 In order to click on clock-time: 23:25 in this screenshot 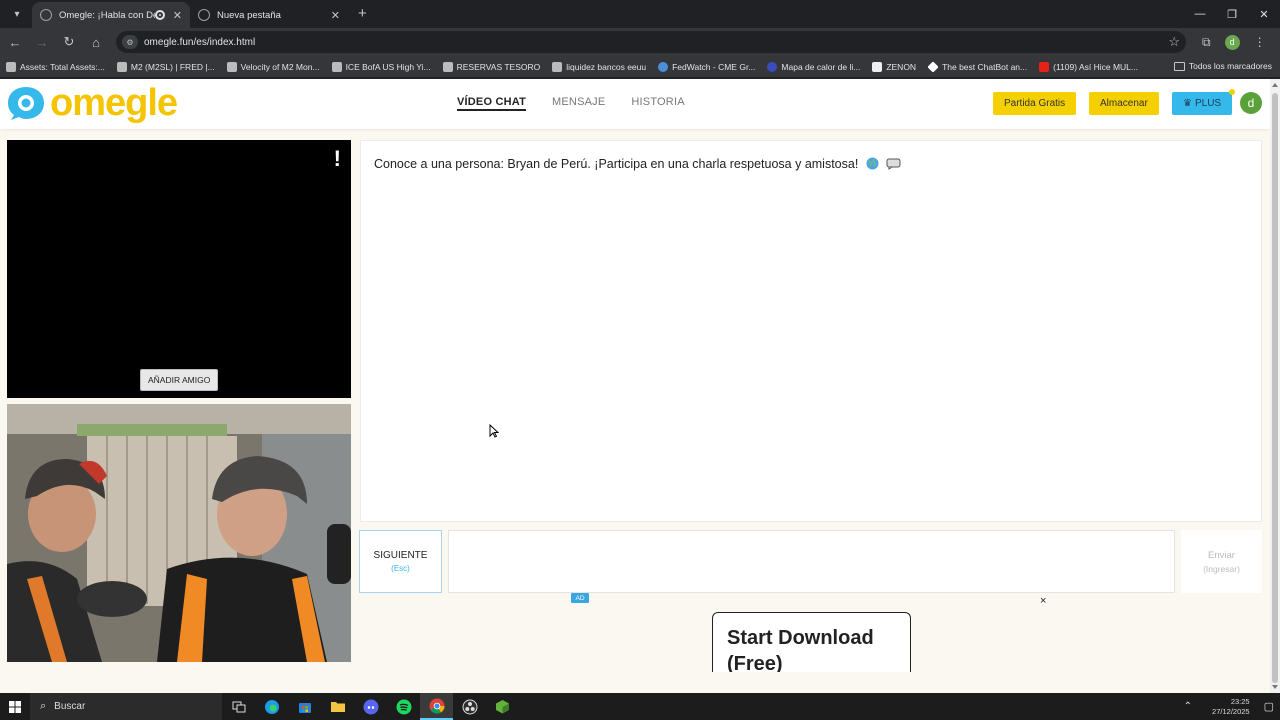, I will do `click(1240, 701)`.